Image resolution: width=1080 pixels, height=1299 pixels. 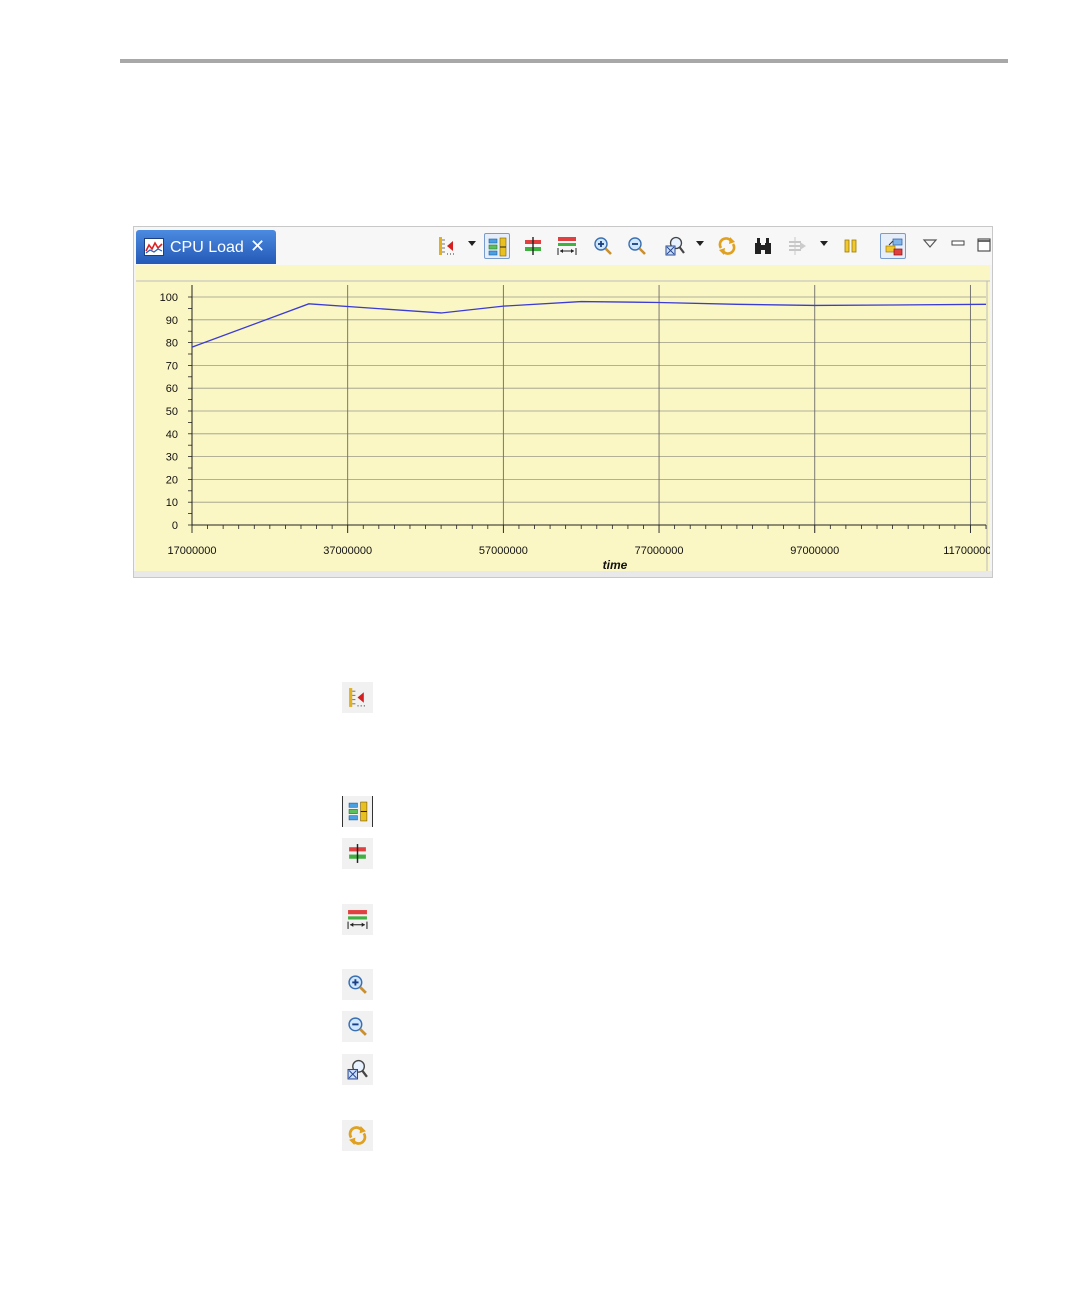 I want to click on maximize-button, so click(x=985, y=246).